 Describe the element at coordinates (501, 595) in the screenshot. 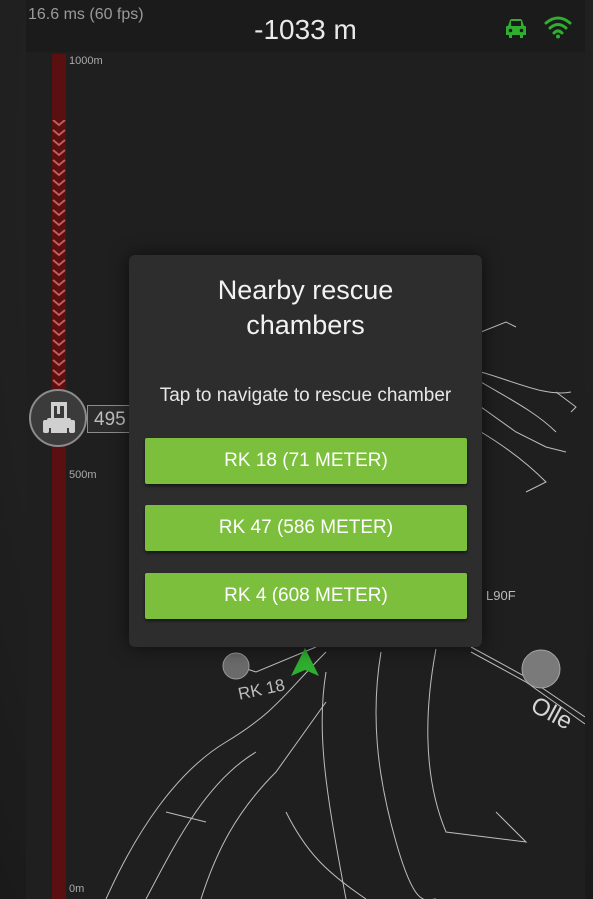

I see `tunnel-label: L90F` at that location.